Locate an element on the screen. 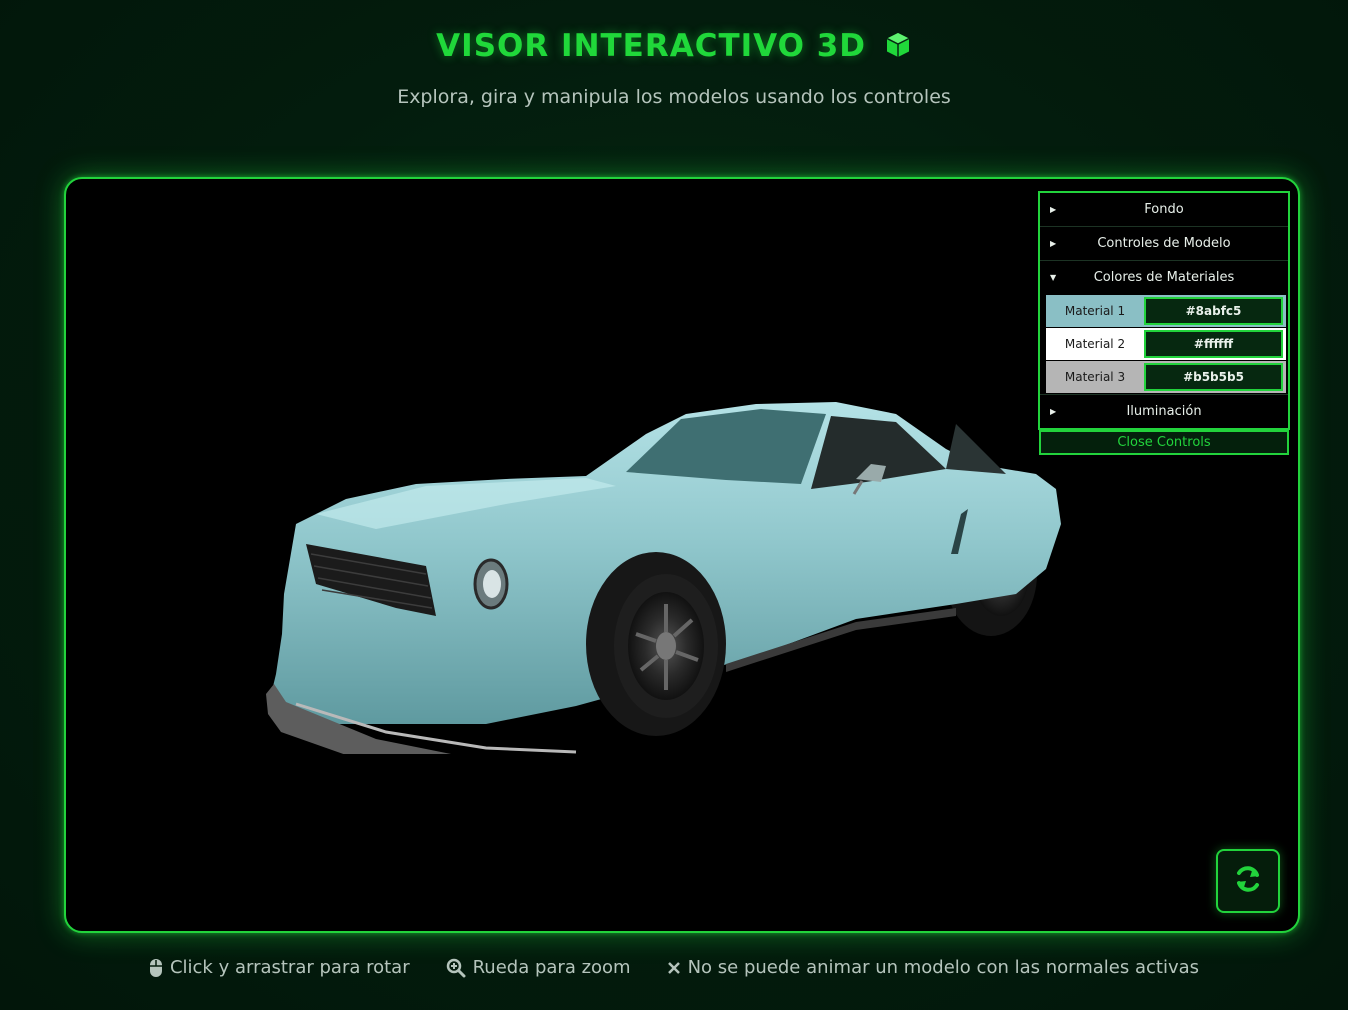 This screenshot has width=1348, height=1010. folder-controles-modelo: ▶ Controles de Modelo is located at coordinates (1164, 244).